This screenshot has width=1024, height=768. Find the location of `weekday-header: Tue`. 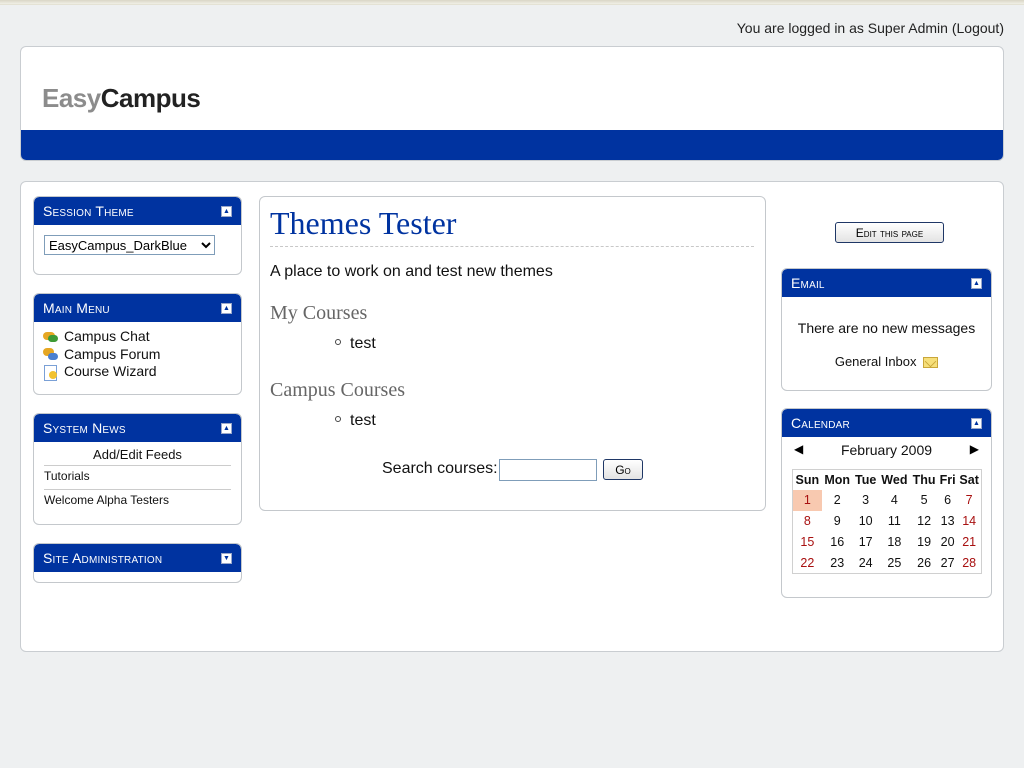

weekday-header: Tue is located at coordinates (866, 479).